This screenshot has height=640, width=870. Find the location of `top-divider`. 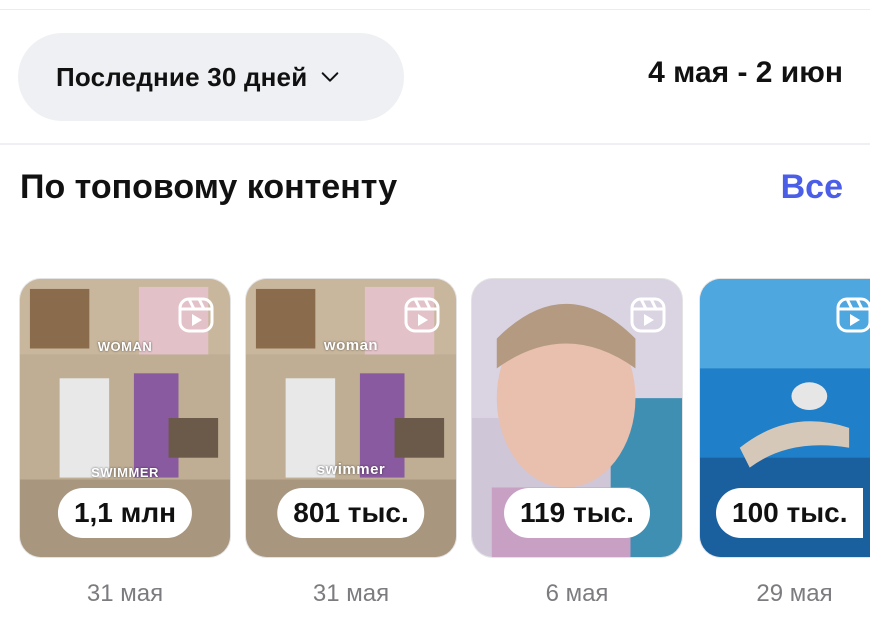

top-divider is located at coordinates (435, 9).